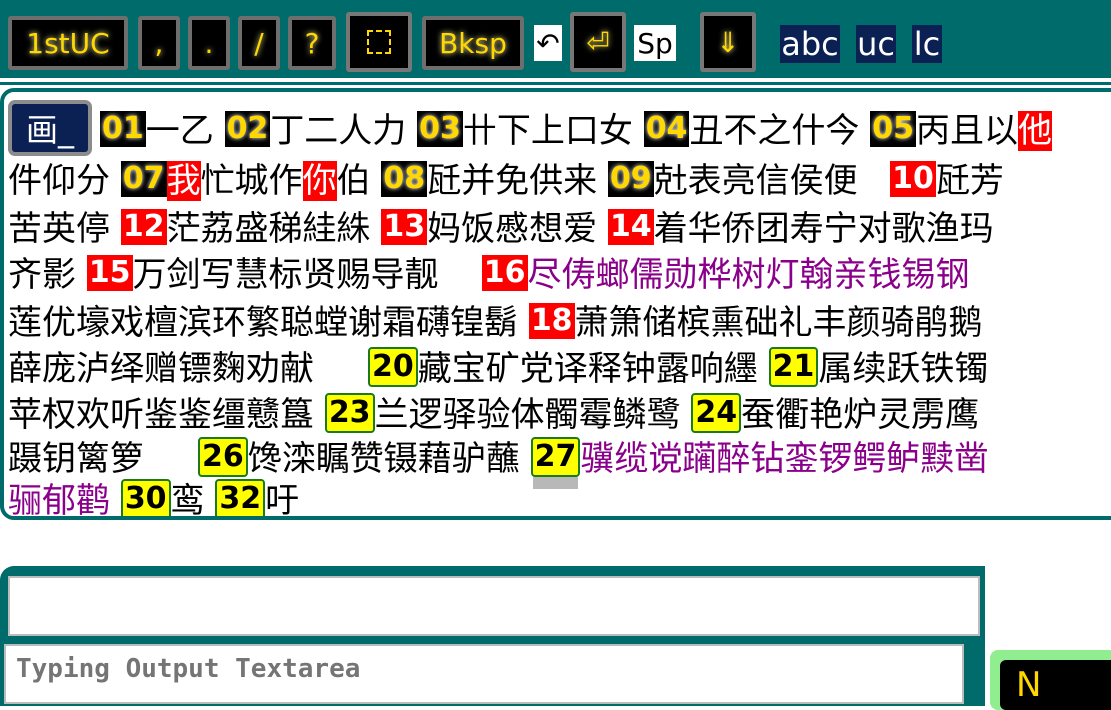  I want to click on stroke-count-badge: 21, so click(793, 367).